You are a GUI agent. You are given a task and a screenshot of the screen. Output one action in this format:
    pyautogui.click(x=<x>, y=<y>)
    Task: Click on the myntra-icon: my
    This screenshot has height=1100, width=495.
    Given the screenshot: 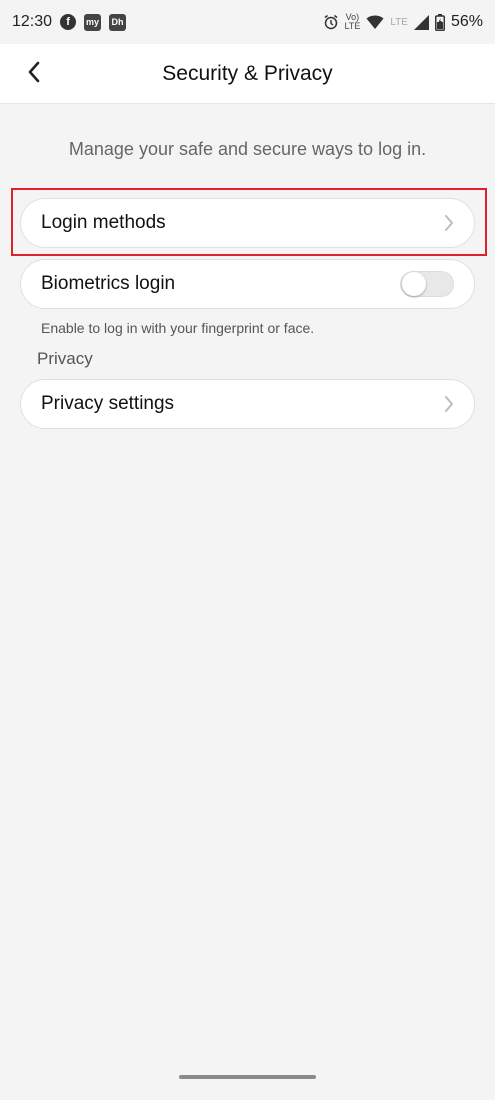 What is the action you would take?
    pyautogui.click(x=93, y=22)
    